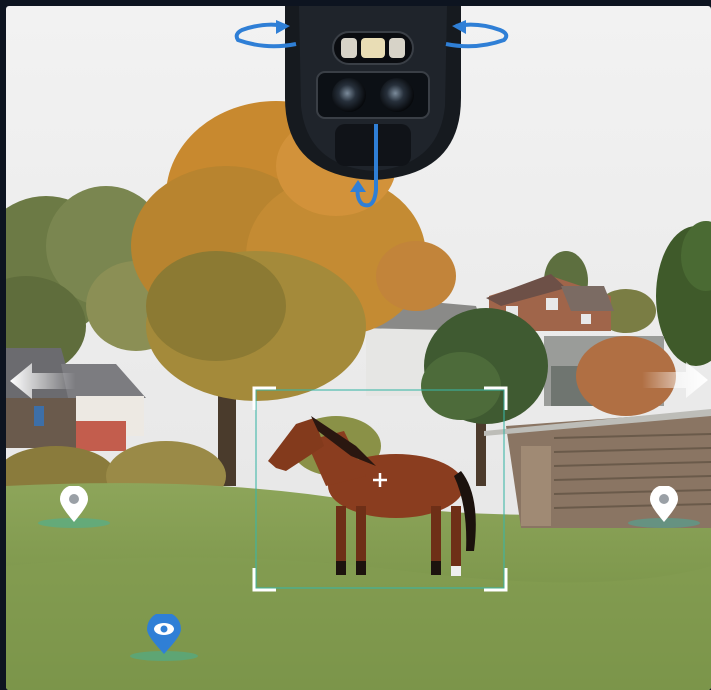 The image size is (711, 690). I want to click on rotate-arrow-left-icon, so click(265, 34).